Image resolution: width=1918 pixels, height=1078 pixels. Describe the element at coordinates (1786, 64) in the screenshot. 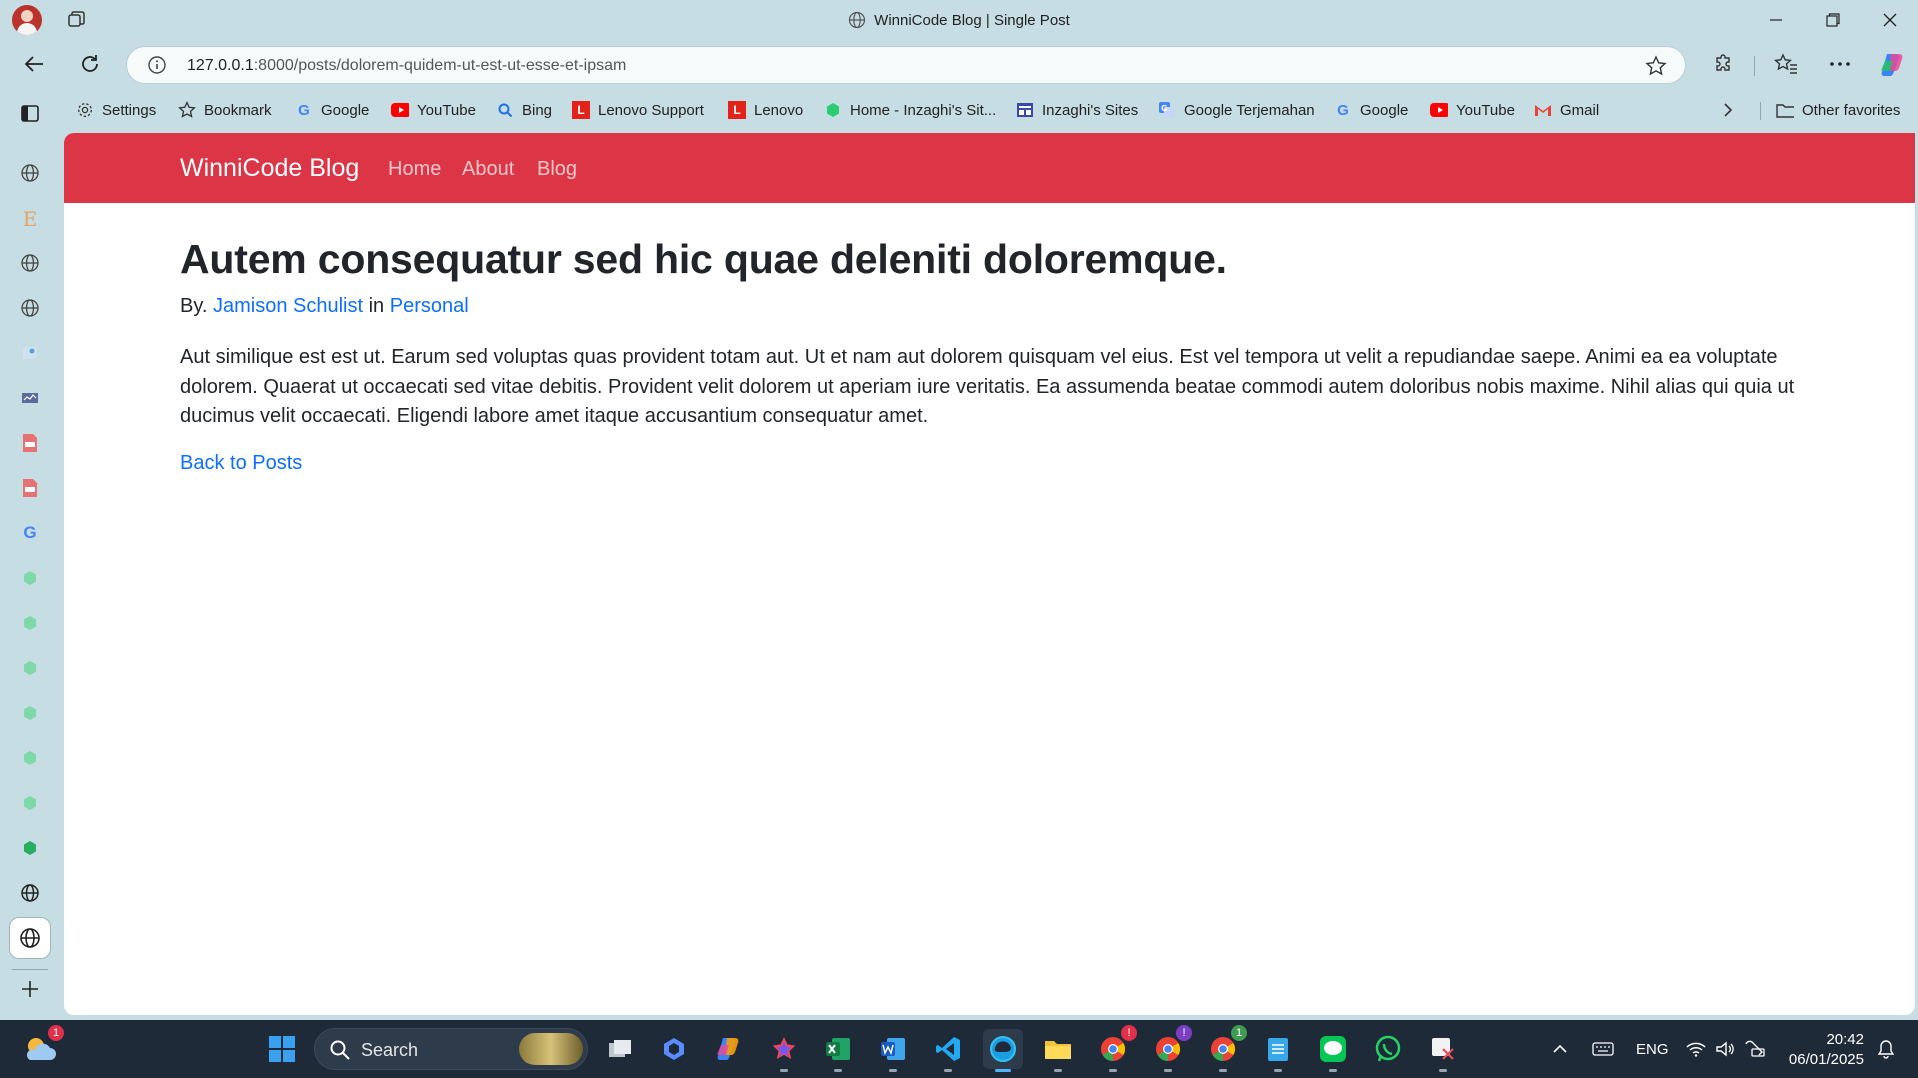

I see `favorites-icon` at that location.